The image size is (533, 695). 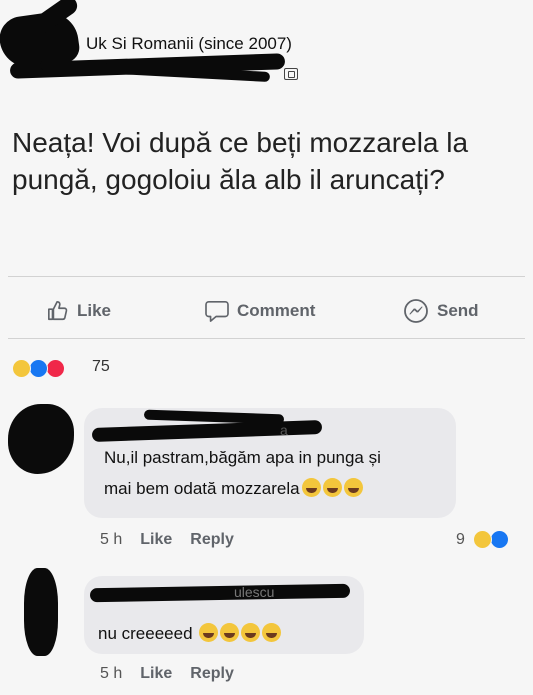 I want to click on comment-text-body: nu creeeeed, so click(x=145, y=633).